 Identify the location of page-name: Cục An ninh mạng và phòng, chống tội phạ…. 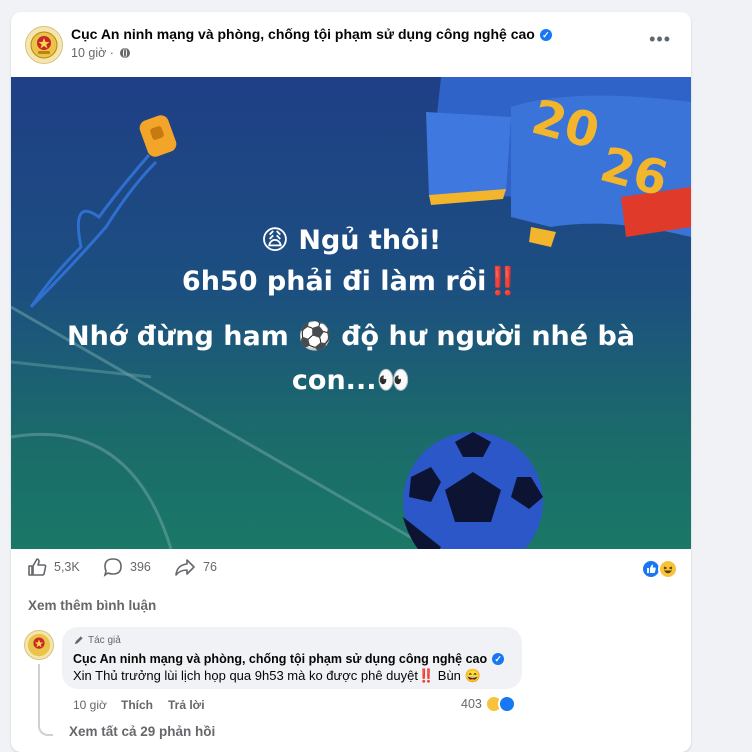
(303, 34).